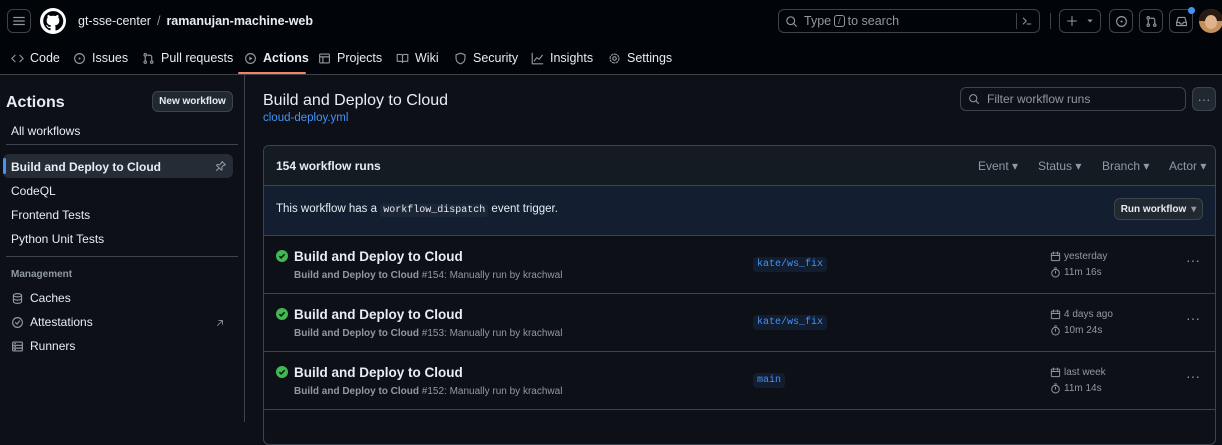 The width and height of the screenshot is (1222, 445). I want to click on run-duration-text: 11m 16s, so click(1083, 272).